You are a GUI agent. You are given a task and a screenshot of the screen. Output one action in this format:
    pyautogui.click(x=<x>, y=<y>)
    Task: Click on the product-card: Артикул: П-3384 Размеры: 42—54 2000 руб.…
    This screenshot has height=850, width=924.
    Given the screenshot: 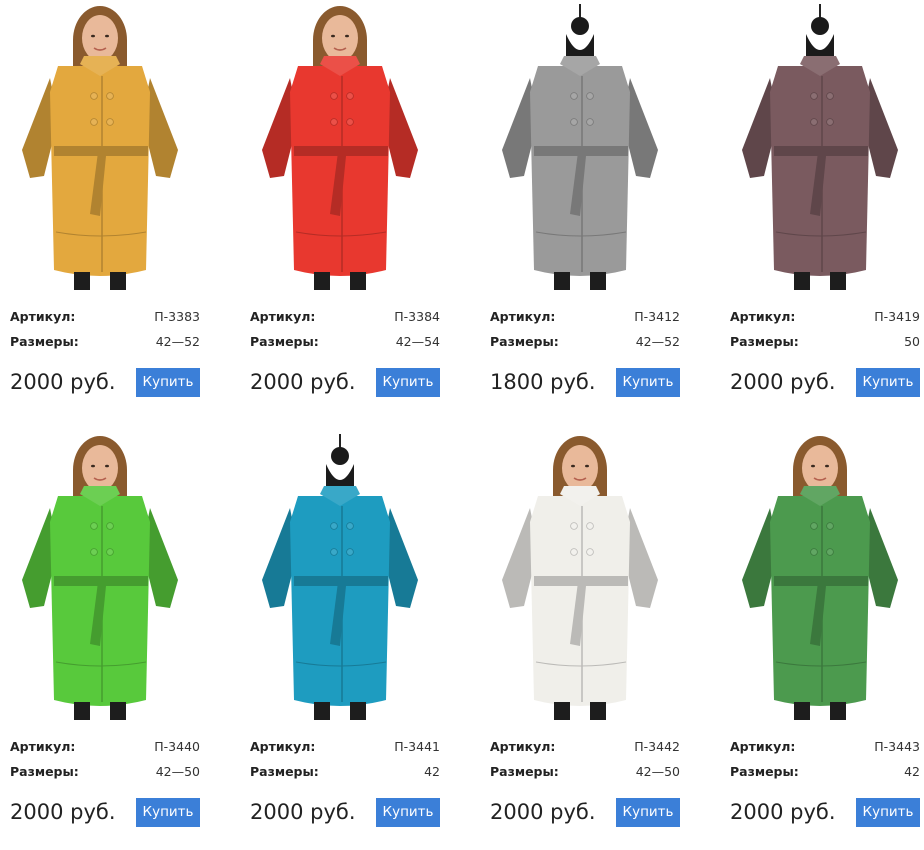 What is the action you would take?
    pyautogui.click(x=340, y=210)
    